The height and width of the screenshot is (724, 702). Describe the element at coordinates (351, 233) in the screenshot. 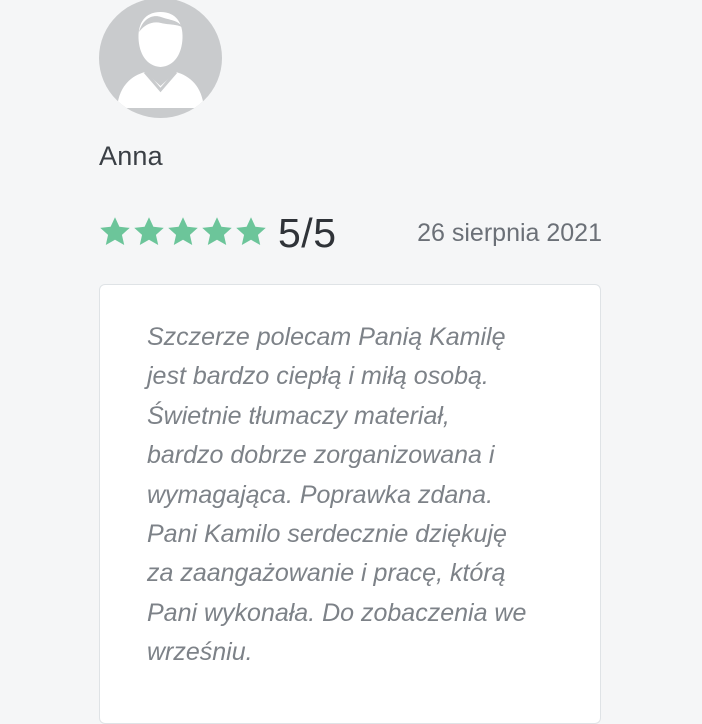

I see `rating-row: 5/5 26 sierpnia 2021` at that location.